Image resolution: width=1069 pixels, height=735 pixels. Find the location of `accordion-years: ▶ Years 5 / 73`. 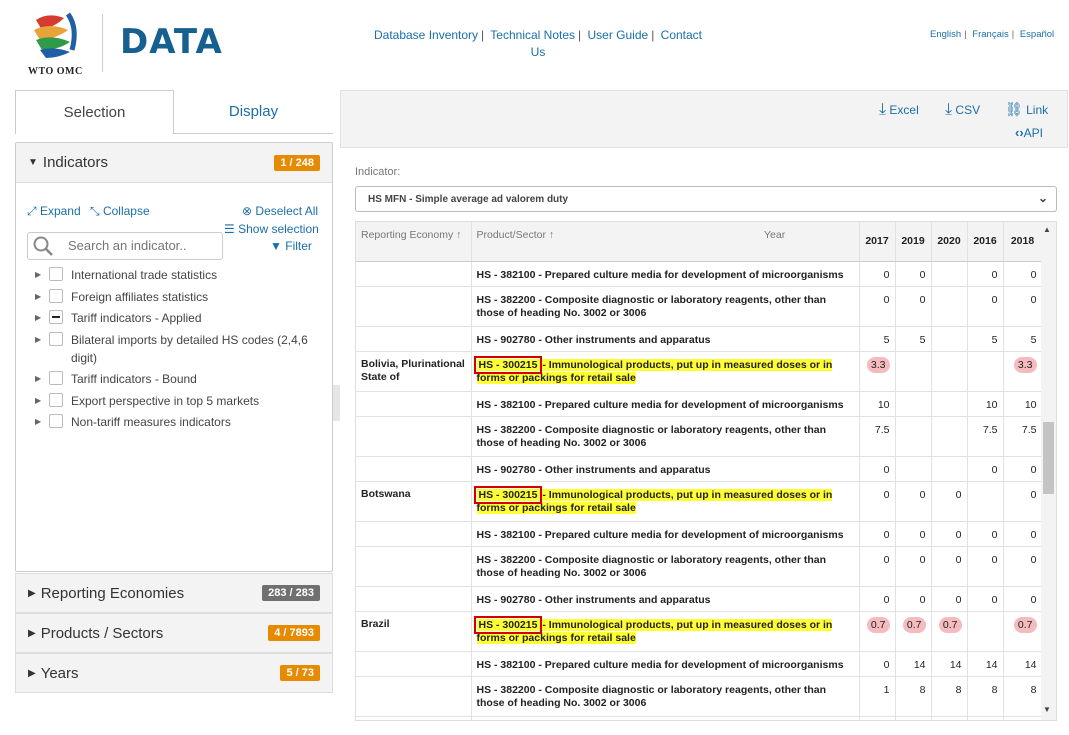

accordion-years: ▶ Years 5 / 73 is located at coordinates (174, 673).